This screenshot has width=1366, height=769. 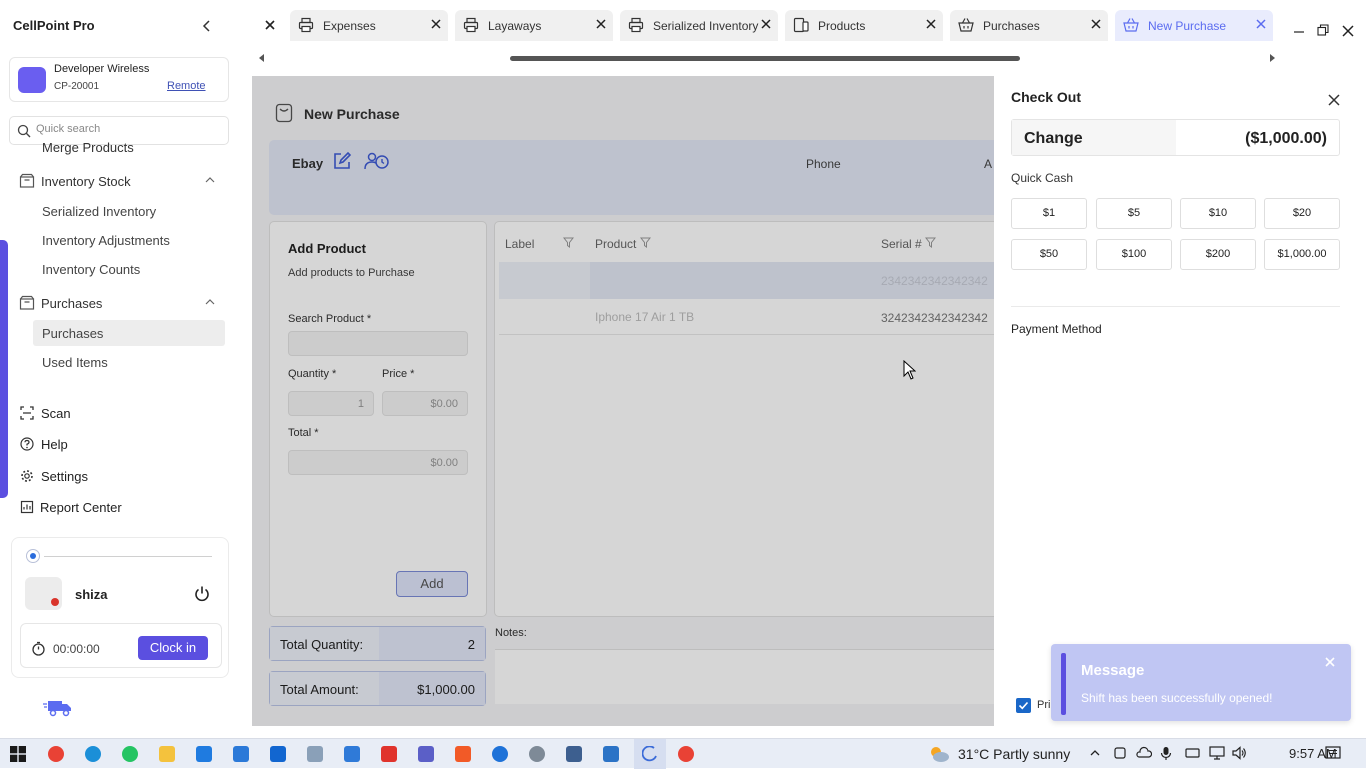 I want to click on nav-inventory-stock: Inventory Stock, so click(x=86, y=181).